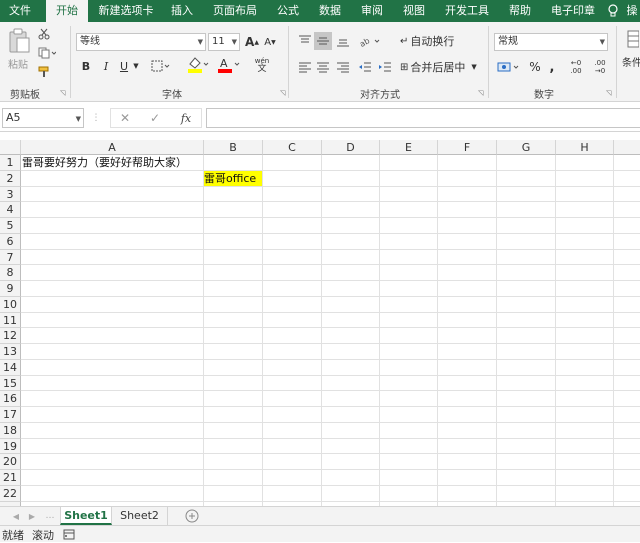 This screenshot has width=640, height=543. What do you see at coordinates (467, 11) in the screenshot?
I see `tab-developer: 开发工具` at bounding box center [467, 11].